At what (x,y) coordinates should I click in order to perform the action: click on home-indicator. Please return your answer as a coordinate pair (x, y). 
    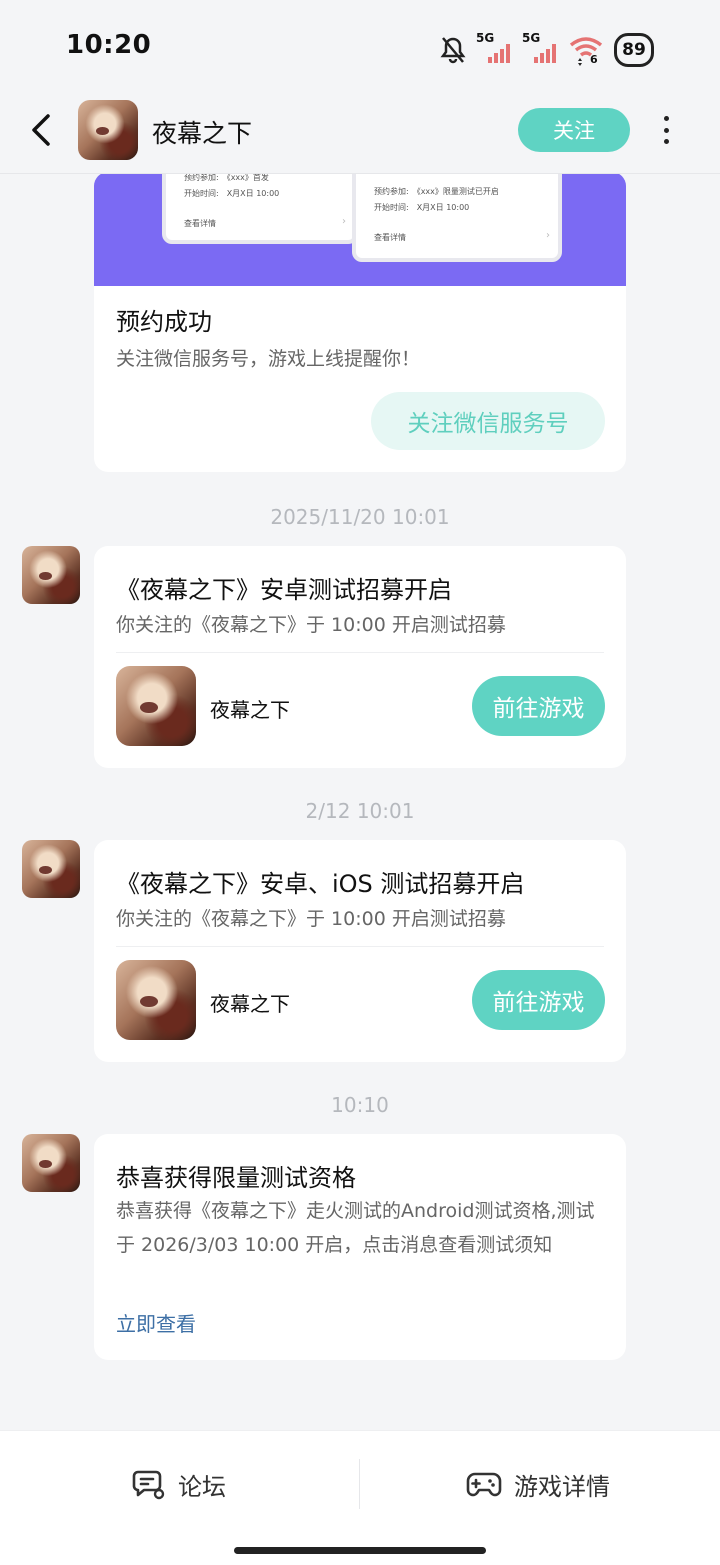
    Looking at the image, I should click on (360, 1550).